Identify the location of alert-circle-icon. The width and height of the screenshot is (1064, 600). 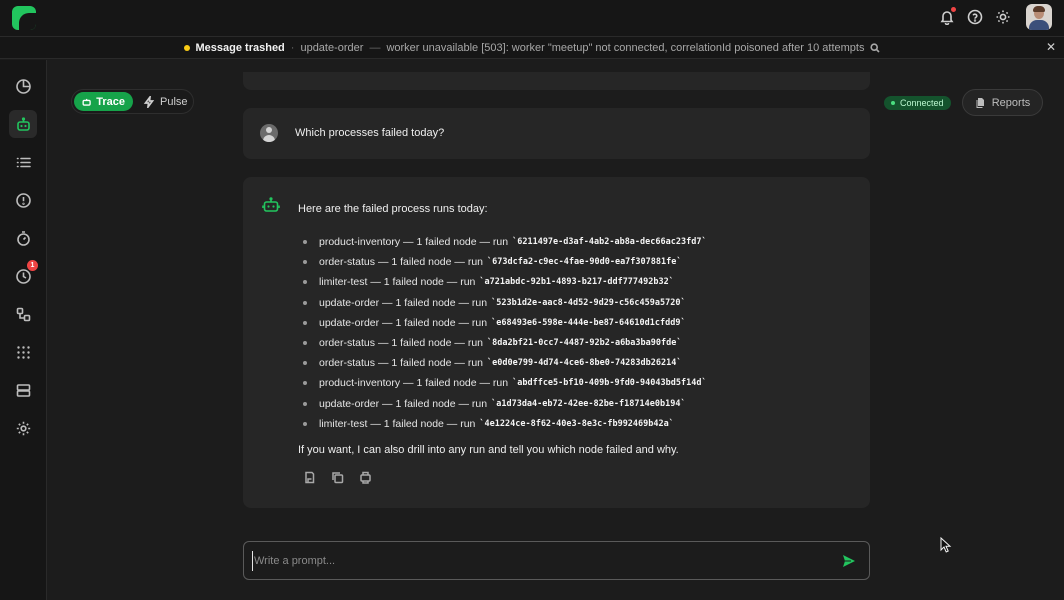
(23, 200).